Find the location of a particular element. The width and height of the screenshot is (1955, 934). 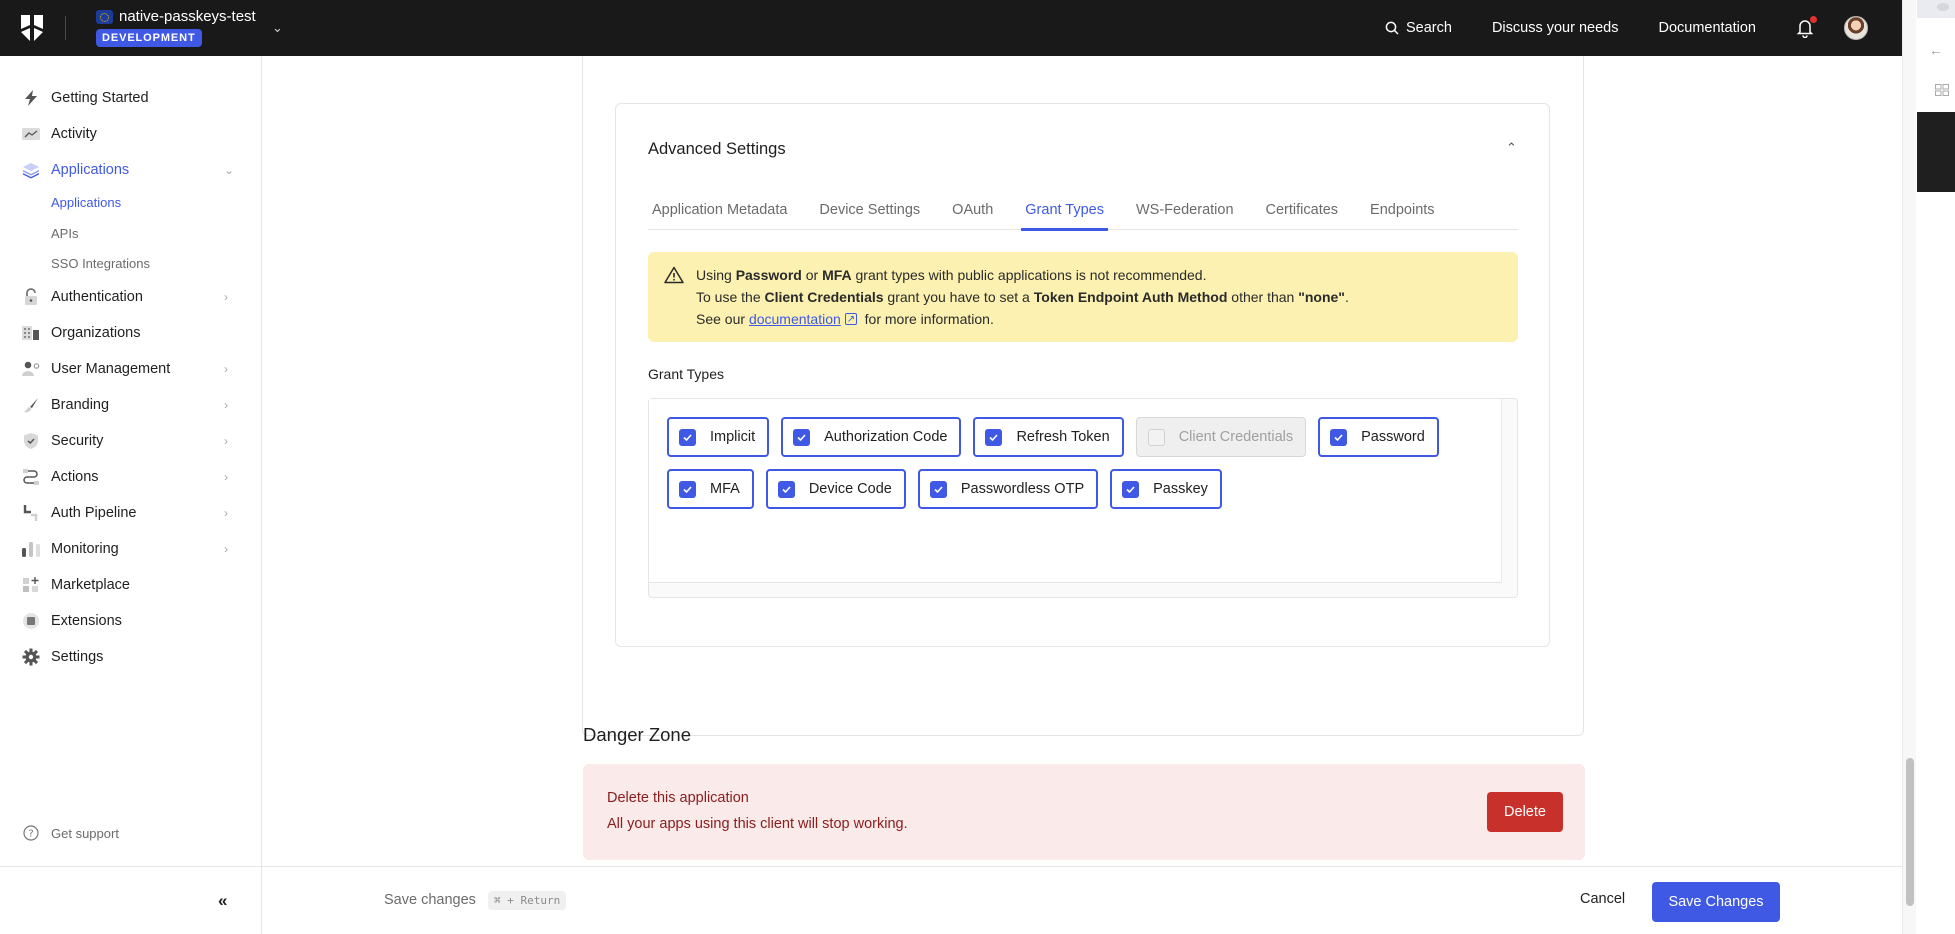

sidebar-item-actions: Actions › is located at coordinates (130, 477).